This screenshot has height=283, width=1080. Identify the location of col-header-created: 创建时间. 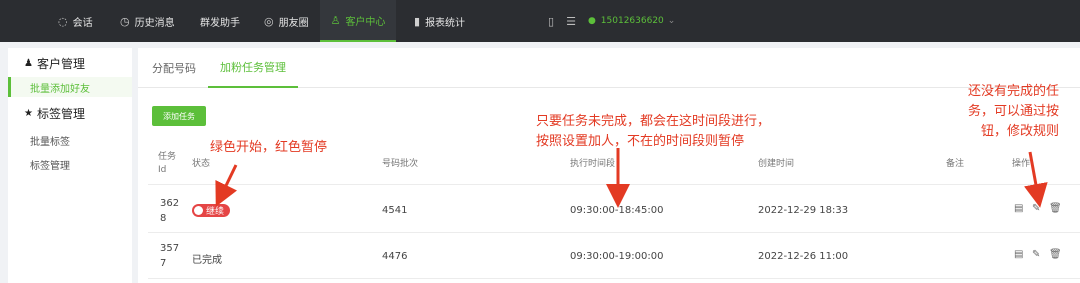
(776, 164).